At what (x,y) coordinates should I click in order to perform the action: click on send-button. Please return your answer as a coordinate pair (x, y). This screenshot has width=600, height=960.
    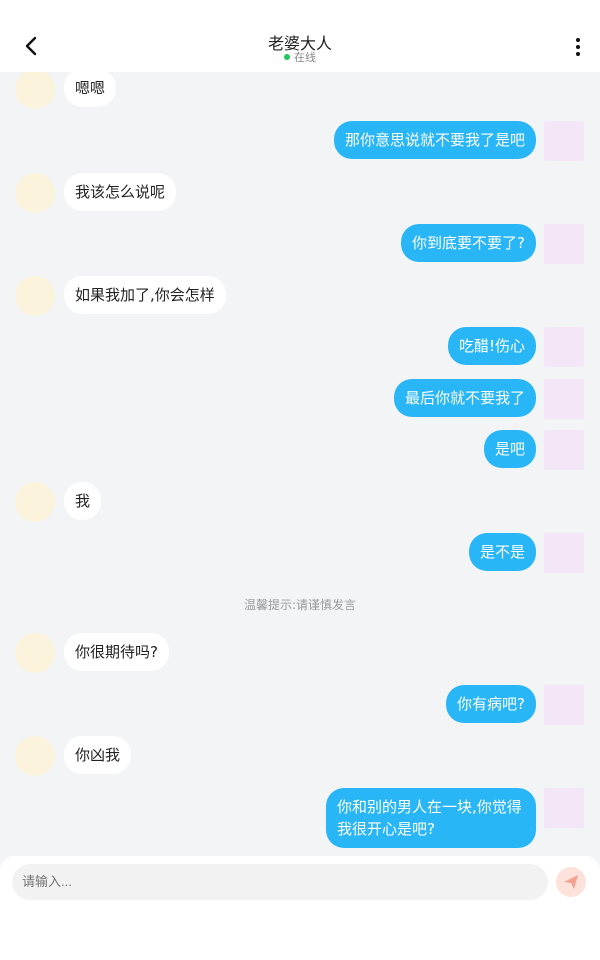
    Looking at the image, I should click on (571, 882).